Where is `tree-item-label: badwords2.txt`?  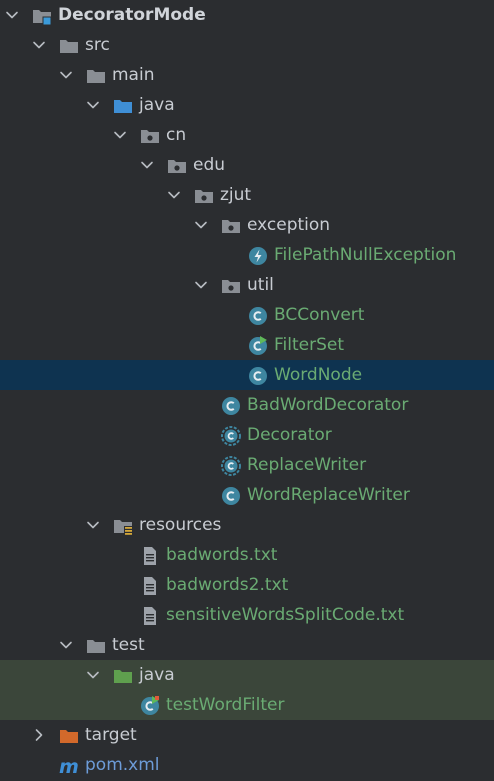 tree-item-label: badwords2.txt is located at coordinates (227, 585).